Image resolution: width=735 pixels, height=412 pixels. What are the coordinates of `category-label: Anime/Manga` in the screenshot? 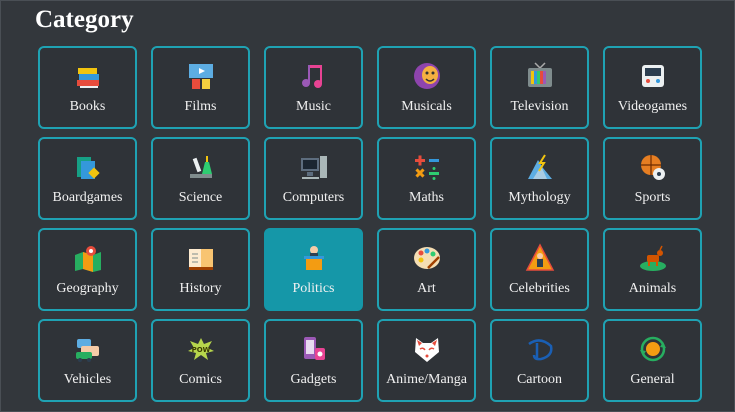 It's located at (426, 379).